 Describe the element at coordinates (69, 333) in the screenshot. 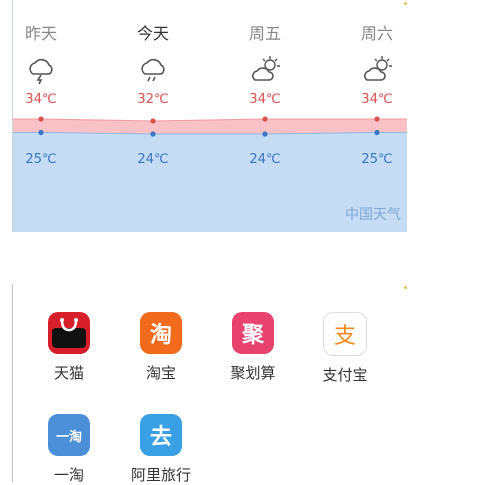

I see `tmall-icon` at that location.